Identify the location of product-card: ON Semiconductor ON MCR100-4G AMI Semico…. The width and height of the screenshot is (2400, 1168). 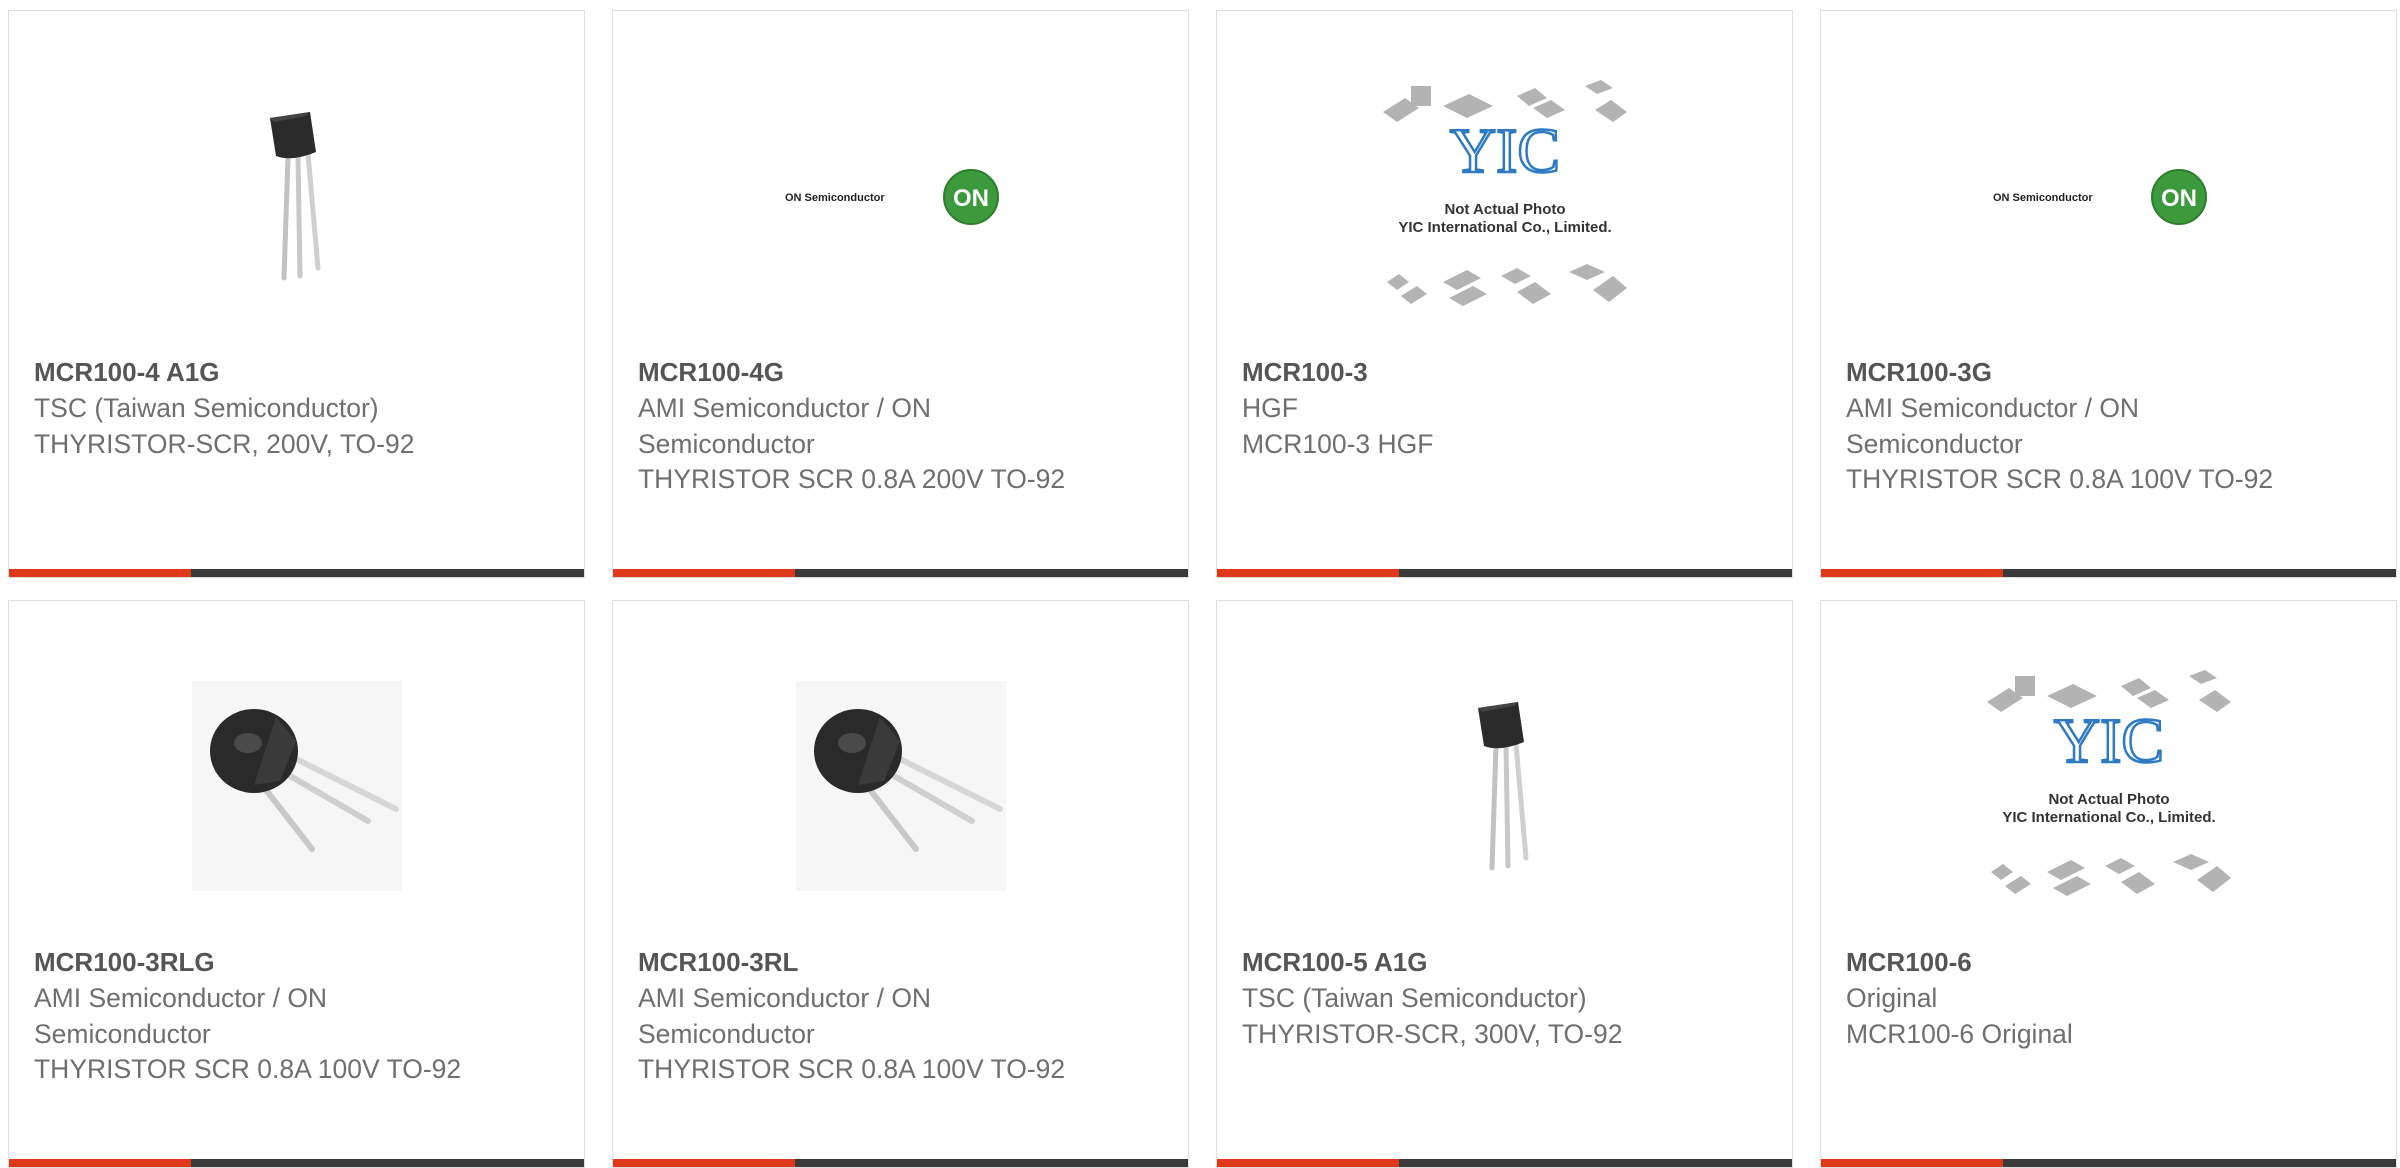
(900, 294).